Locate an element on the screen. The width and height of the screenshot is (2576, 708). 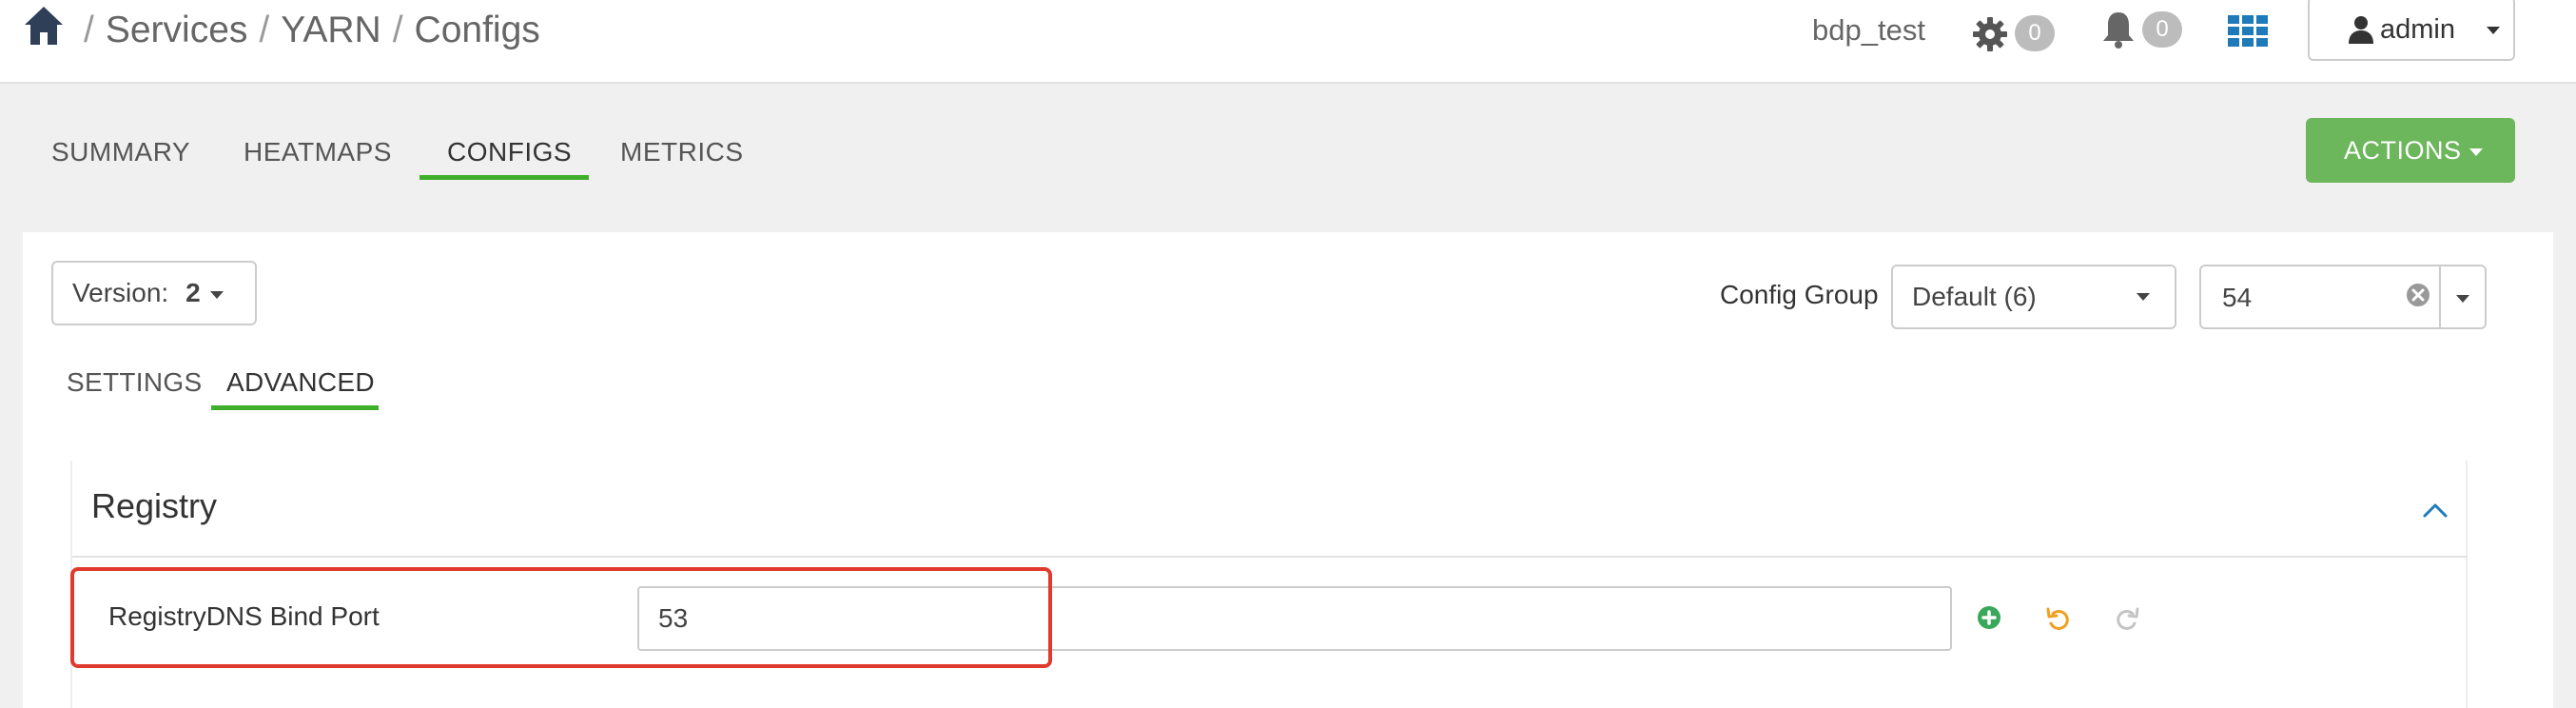
undo-icon is located at coordinates (2059, 619).